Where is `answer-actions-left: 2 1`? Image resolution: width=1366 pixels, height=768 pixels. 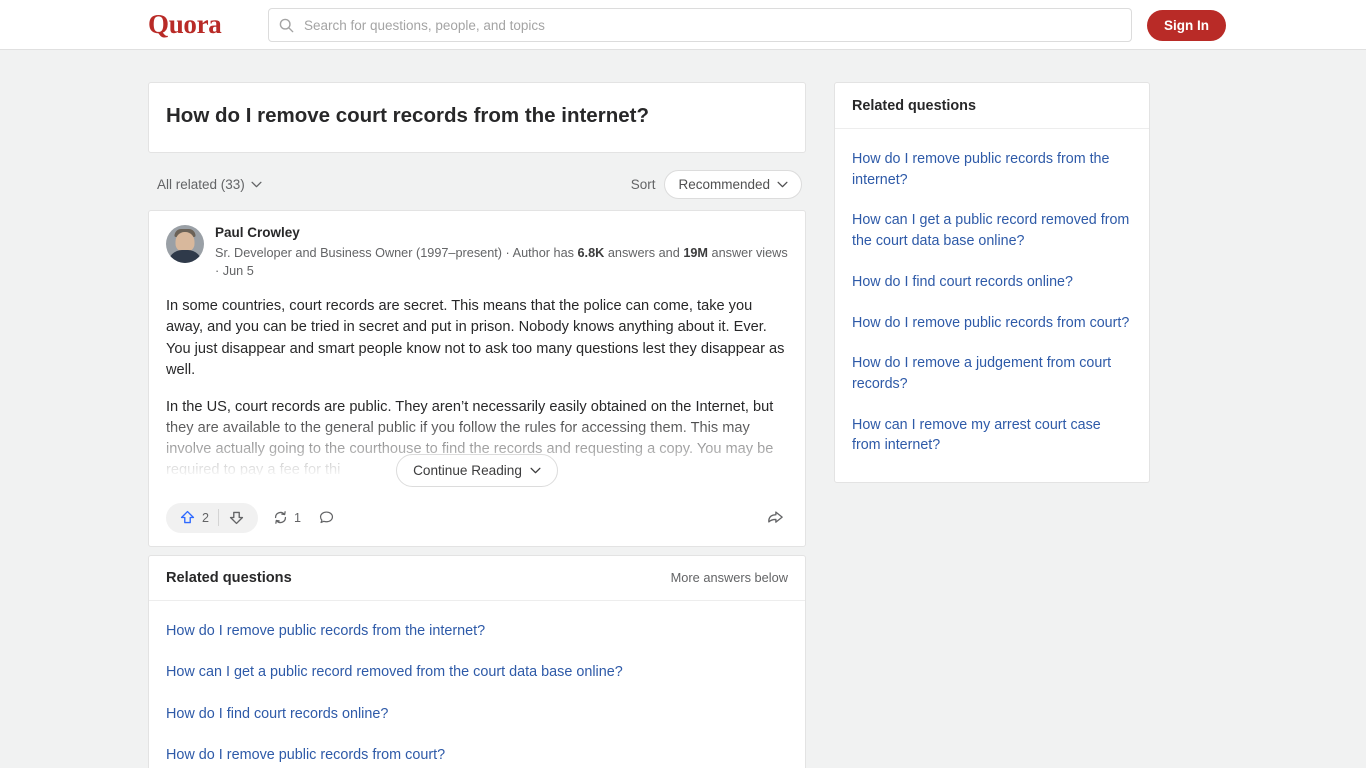 answer-actions-left: 2 1 is located at coordinates (252, 517).